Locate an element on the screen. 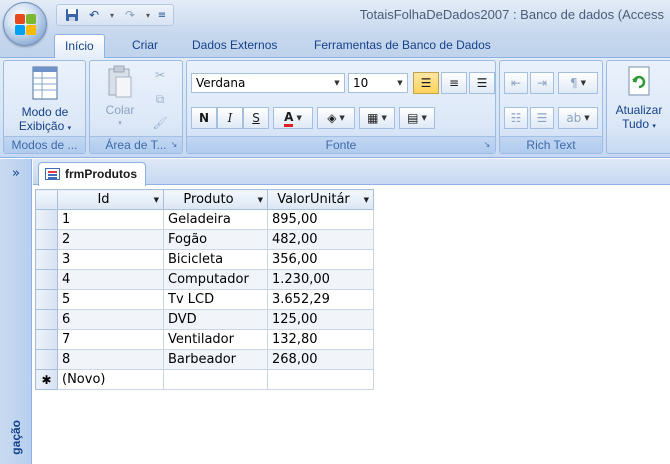  cell-valor: 3.652,29 is located at coordinates (320, 299).